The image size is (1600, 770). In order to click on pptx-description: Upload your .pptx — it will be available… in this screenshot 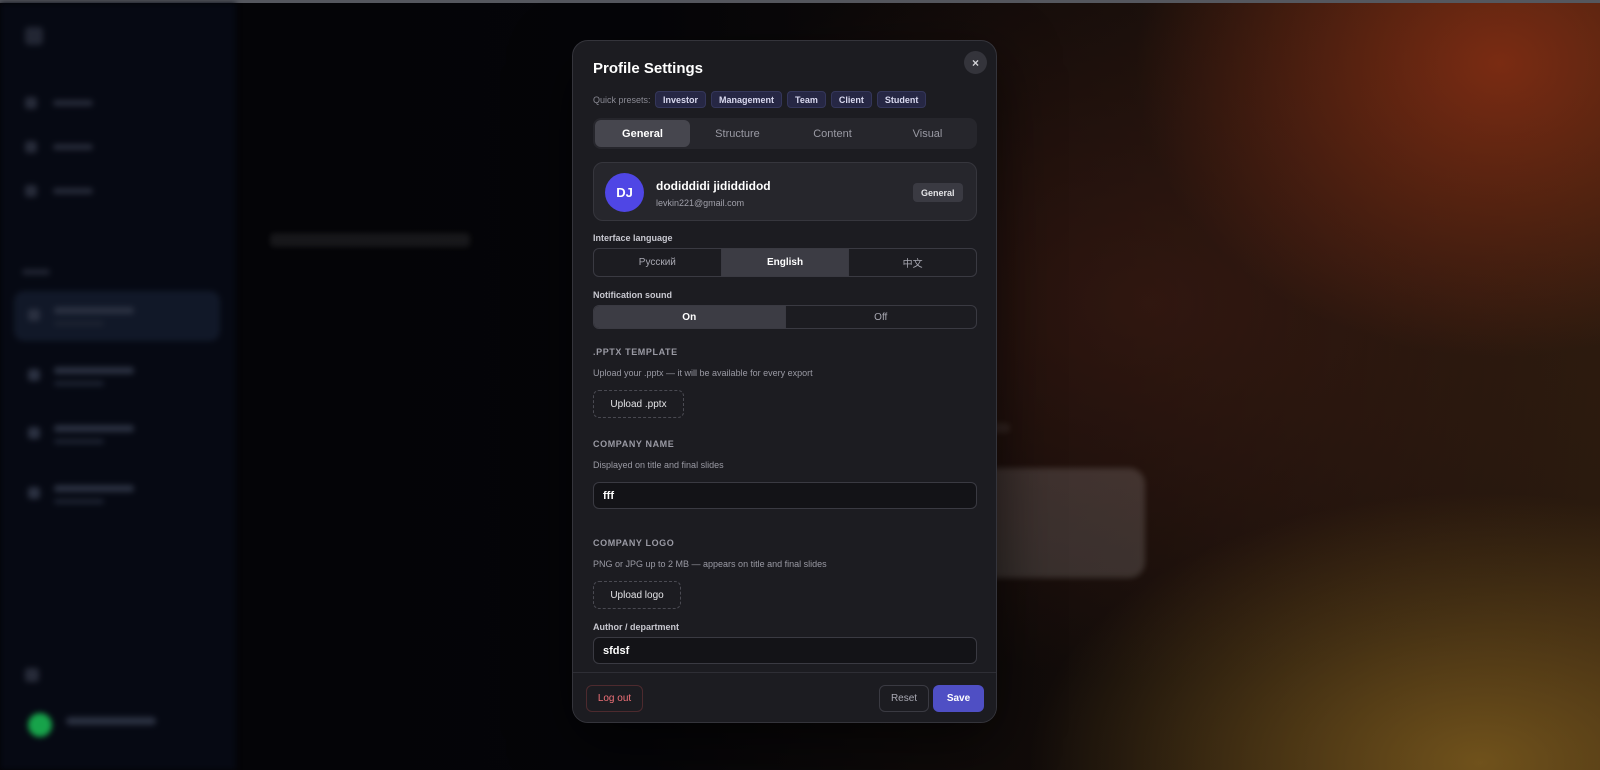, I will do `click(703, 373)`.